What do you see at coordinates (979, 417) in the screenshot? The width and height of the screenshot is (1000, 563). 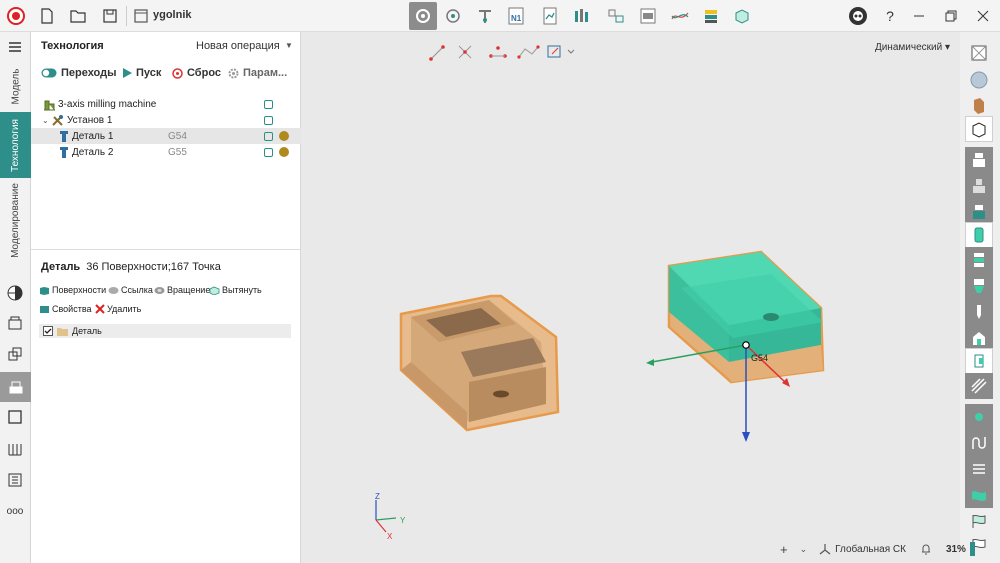 I see `point-icon` at bounding box center [979, 417].